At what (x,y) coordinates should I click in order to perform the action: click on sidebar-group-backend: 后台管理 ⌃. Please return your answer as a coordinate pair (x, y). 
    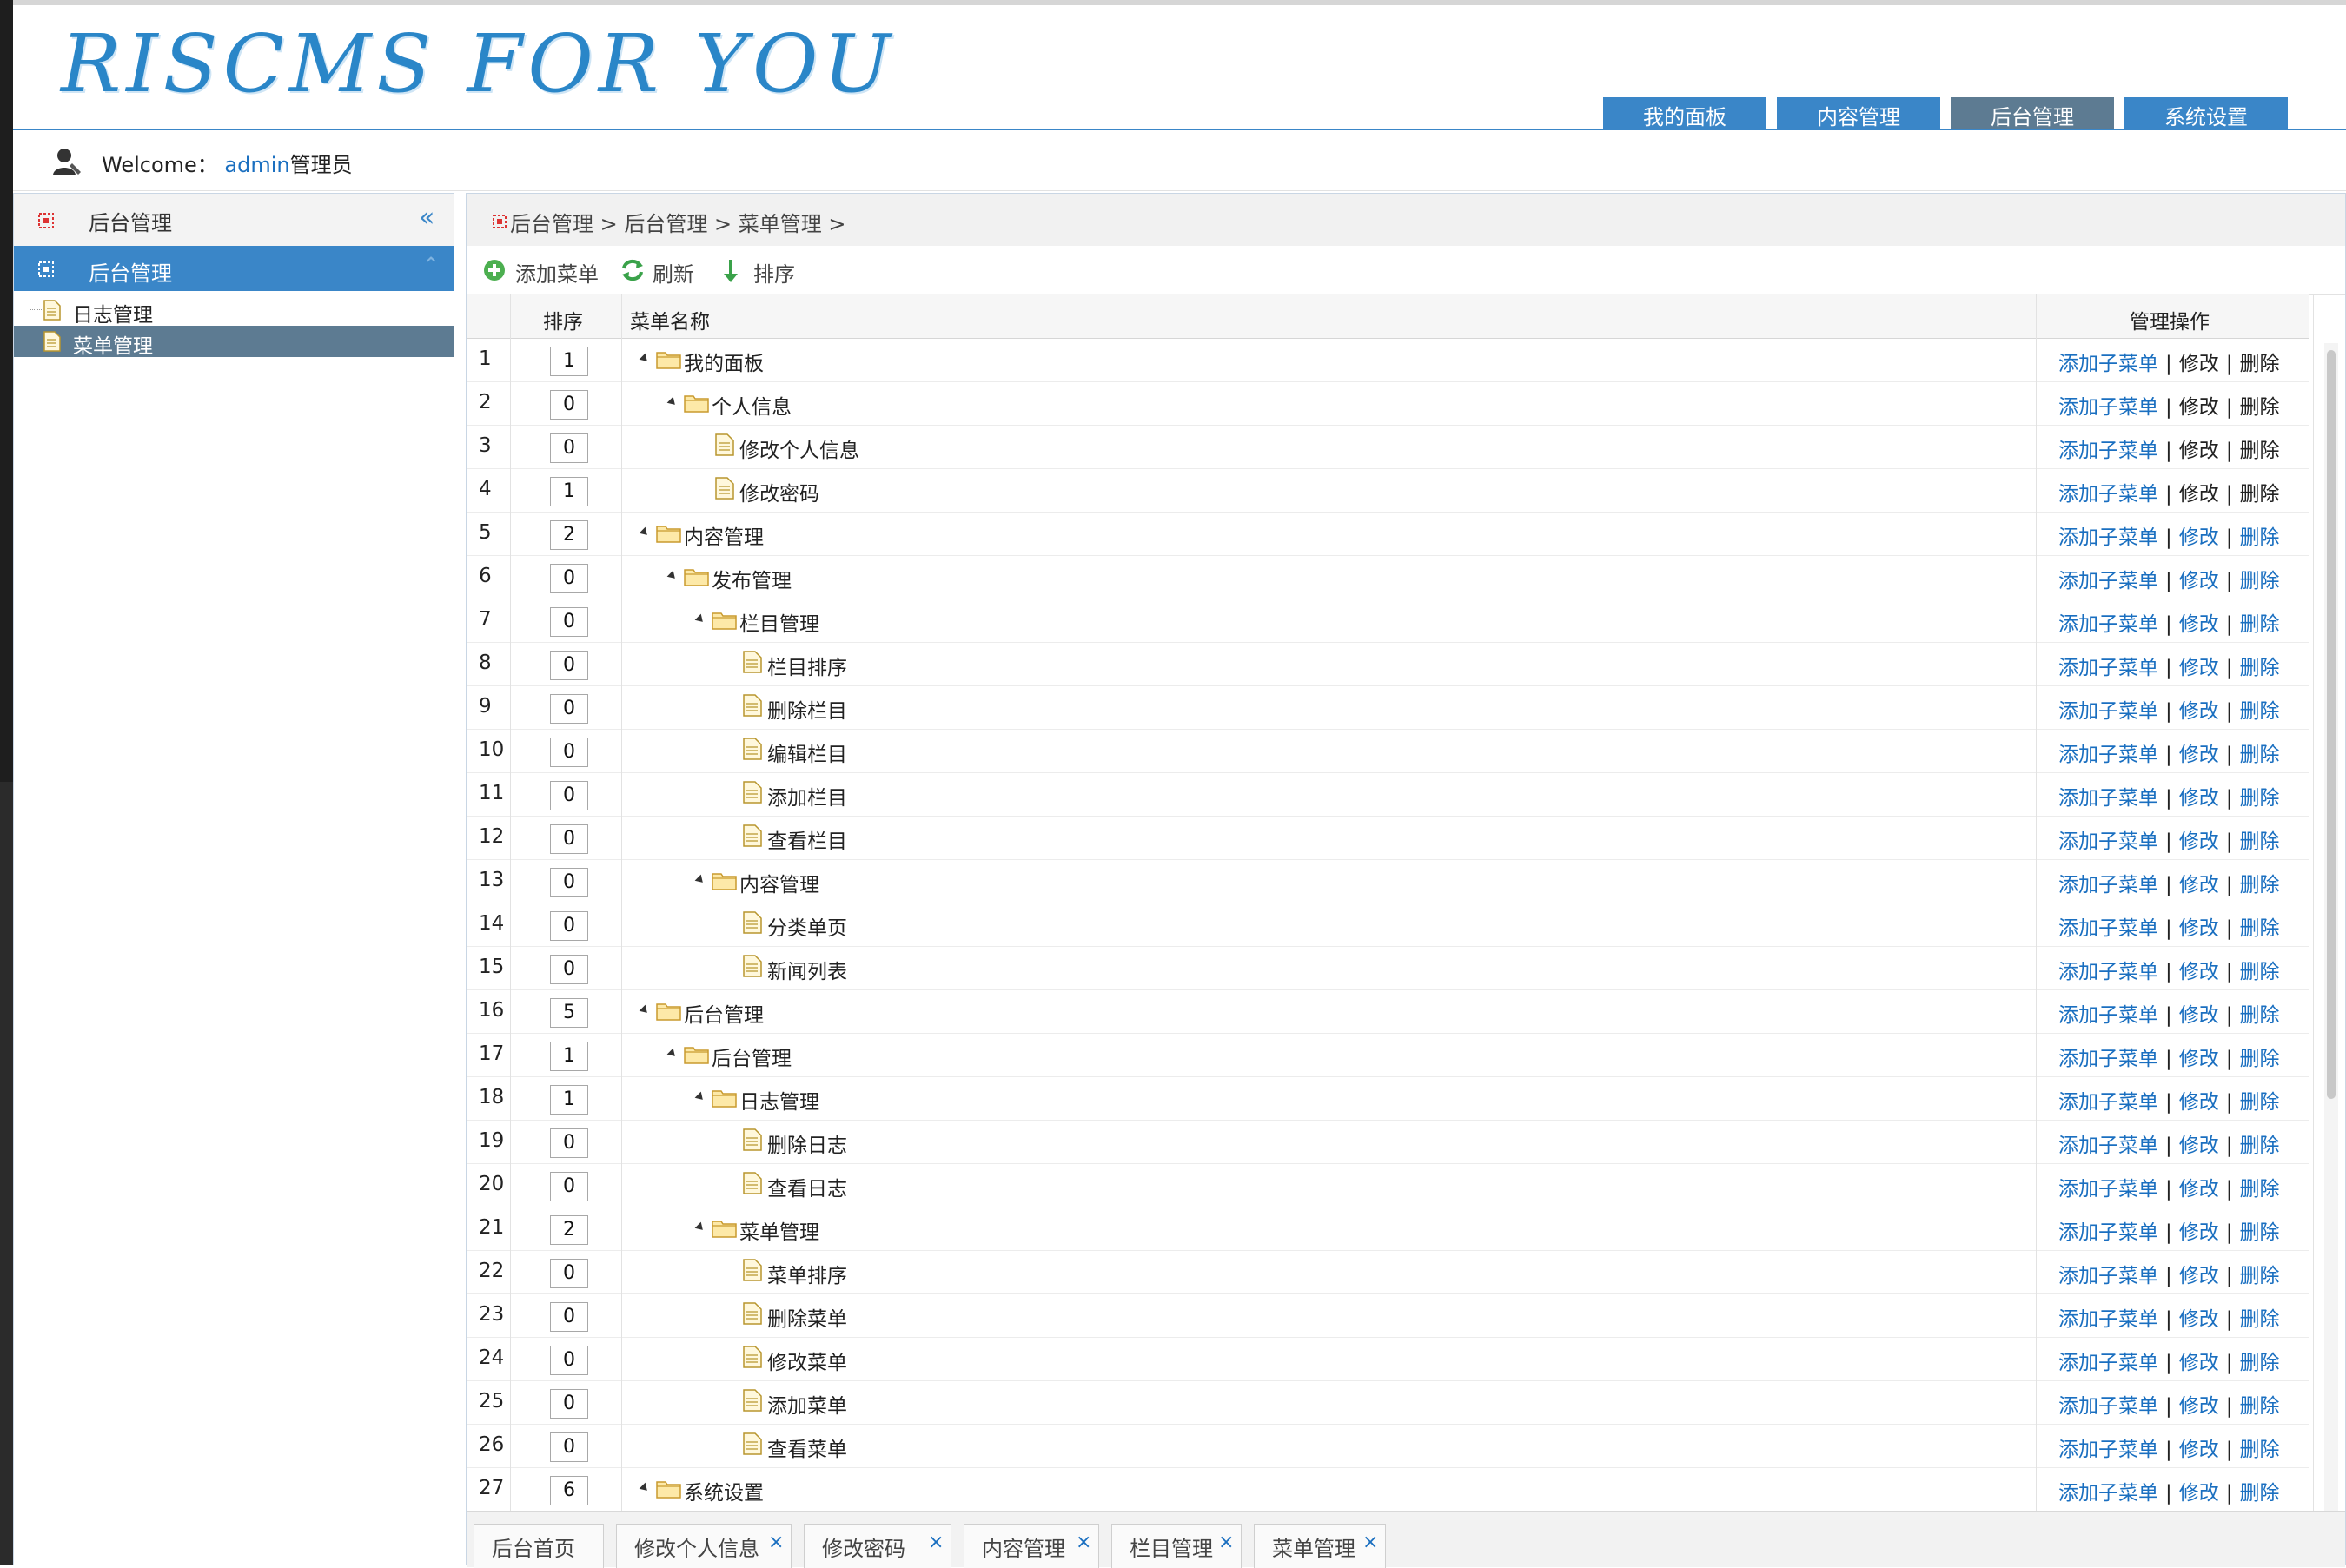
    Looking at the image, I should click on (234, 268).